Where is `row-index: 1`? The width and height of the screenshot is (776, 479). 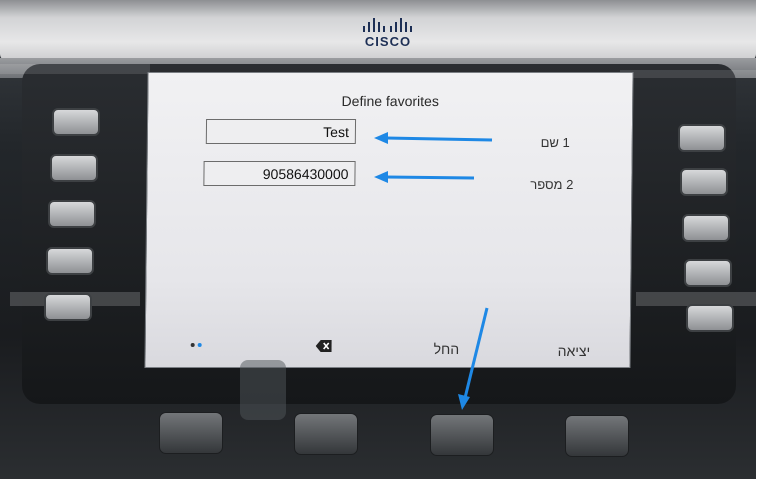
row-index: 1 is located at coordinates (566, 142).